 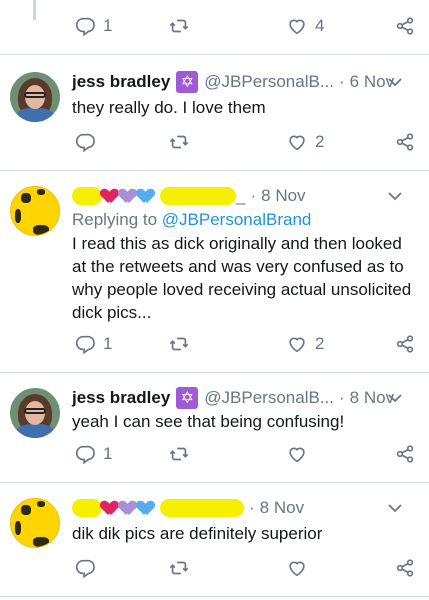 I want to click on tweet-text: they really do. I love them, so click(x=169, y=107).